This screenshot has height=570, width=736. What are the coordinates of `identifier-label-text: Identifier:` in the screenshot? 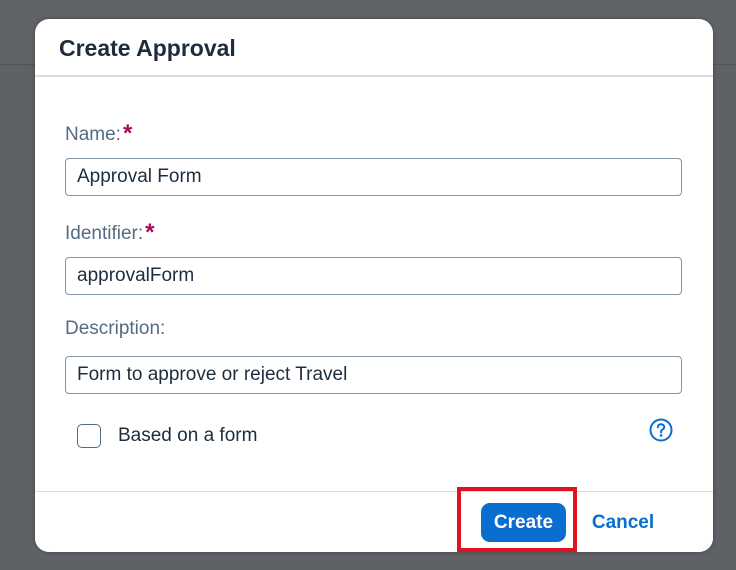 It's located at (104, 233).